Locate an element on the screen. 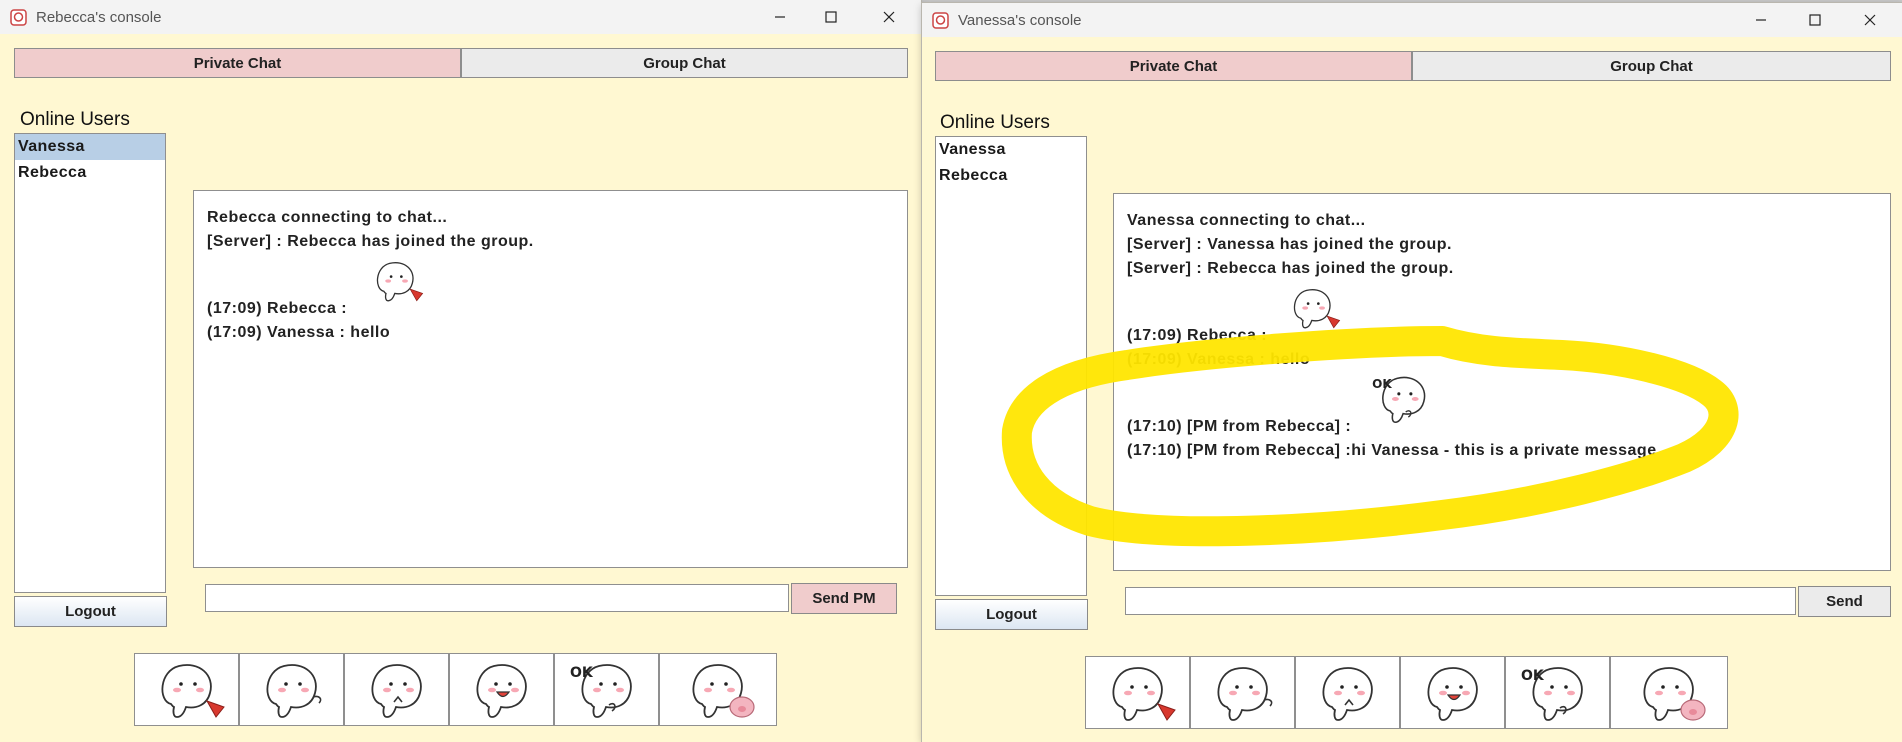  window-title: Vanessa's console is located at coordinates (1020, 20).